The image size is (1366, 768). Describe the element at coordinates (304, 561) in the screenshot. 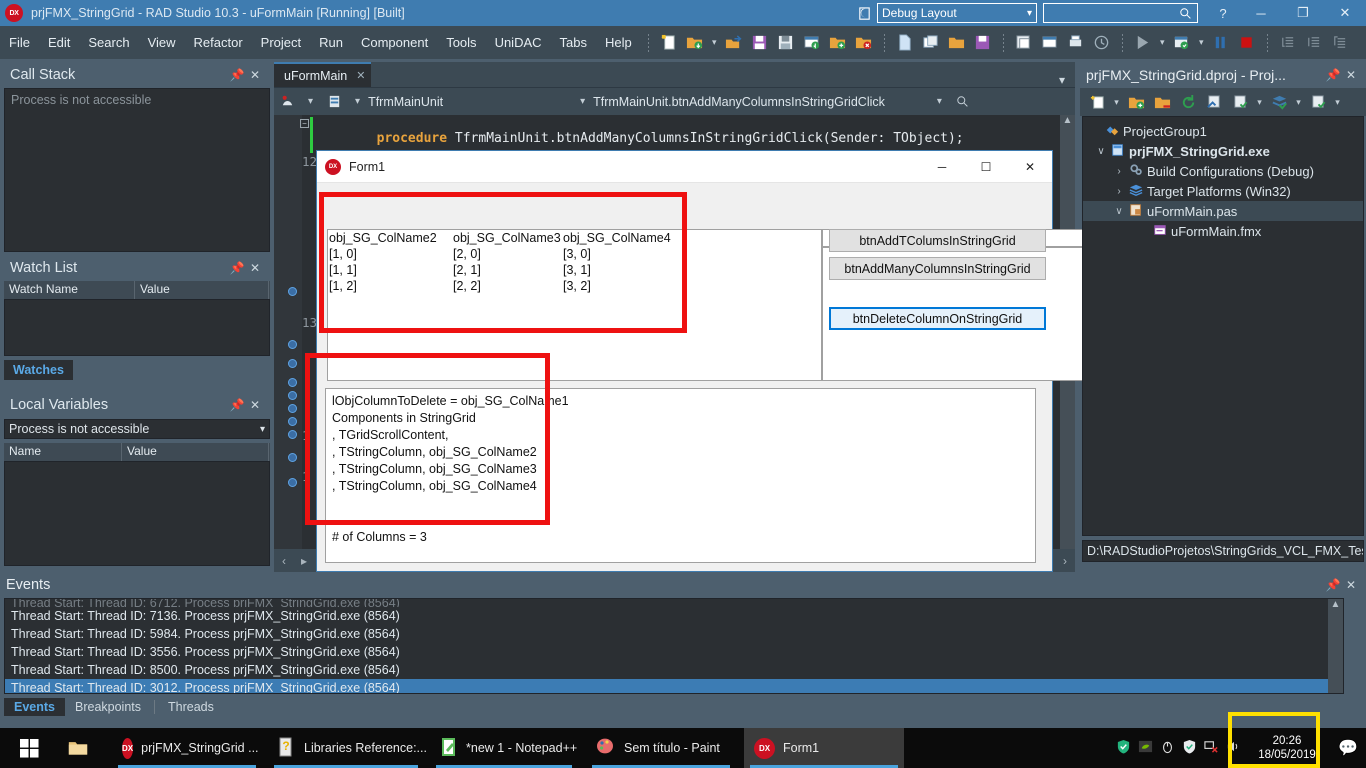

I see `play-icon: ▸` at that location.